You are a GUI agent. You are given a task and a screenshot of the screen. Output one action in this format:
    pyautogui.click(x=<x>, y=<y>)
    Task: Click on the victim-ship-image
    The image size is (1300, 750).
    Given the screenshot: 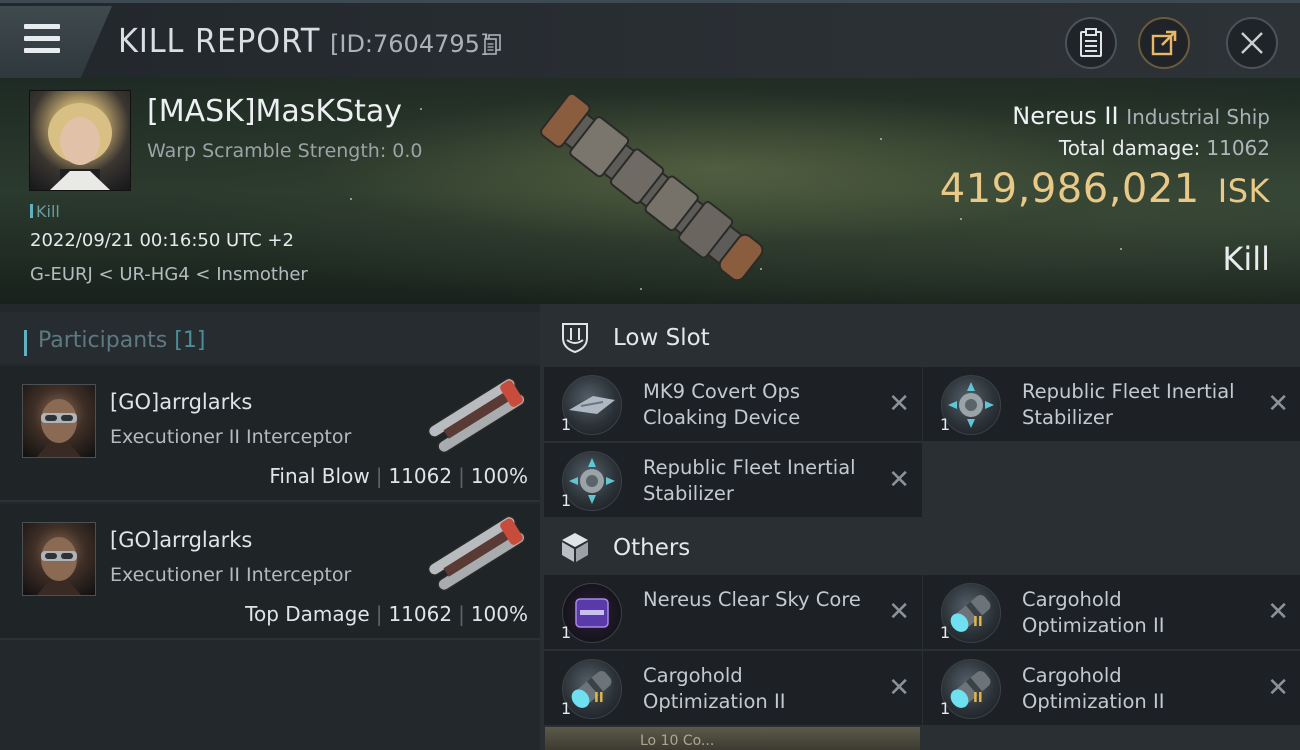 What is the action you would take?
    pyautogui.click(x=655, y=189)
    